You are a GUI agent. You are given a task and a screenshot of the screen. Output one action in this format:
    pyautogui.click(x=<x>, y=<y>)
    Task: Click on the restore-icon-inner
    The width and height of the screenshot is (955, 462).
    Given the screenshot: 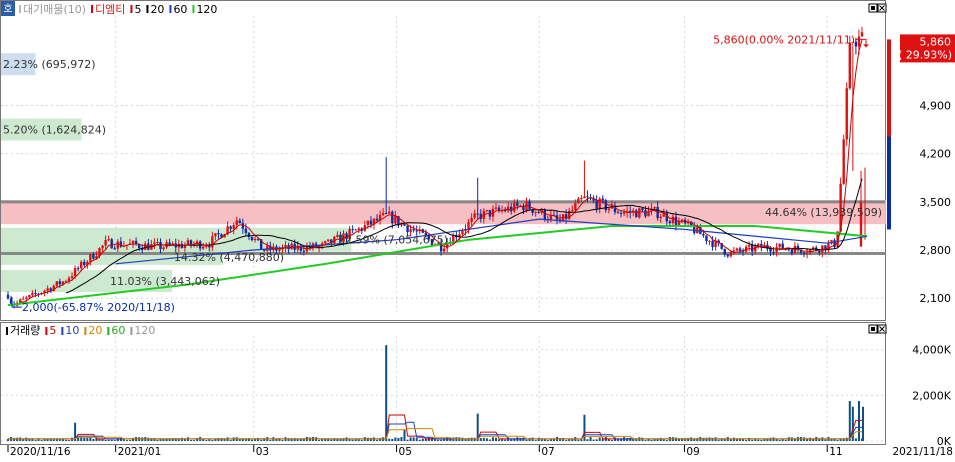 What is the action you would take?
    pyautogui.click(x=873, y=8)
    